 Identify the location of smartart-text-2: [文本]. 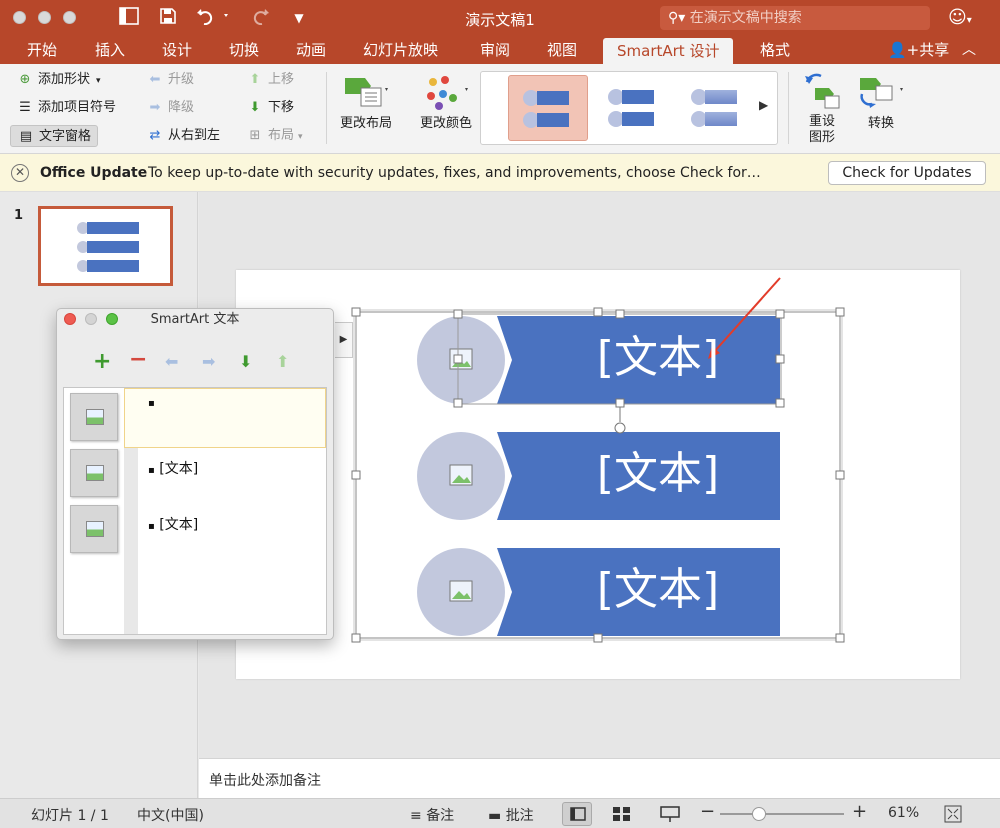
(658, 474).